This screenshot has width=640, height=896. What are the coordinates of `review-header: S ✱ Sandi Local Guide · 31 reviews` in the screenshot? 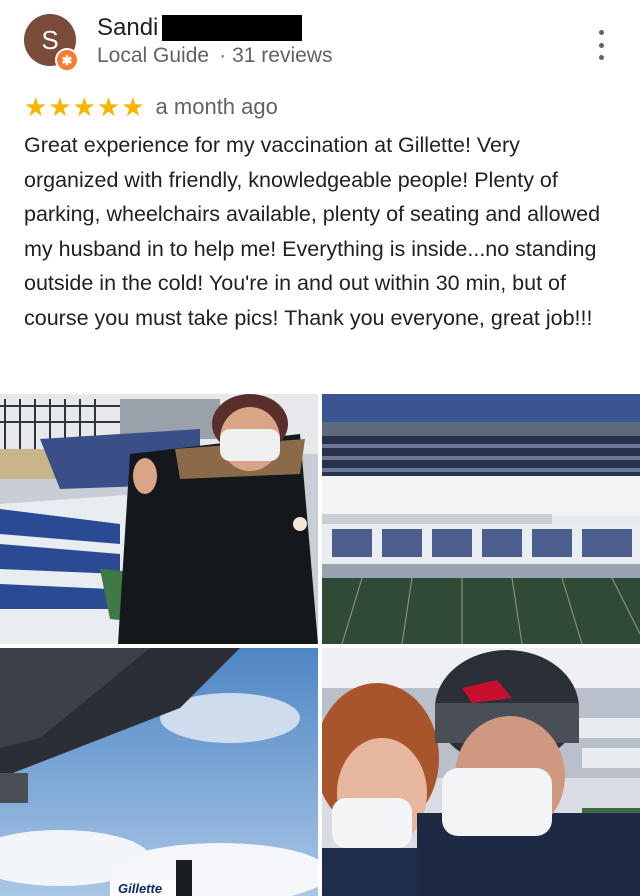 It's located at (320, 45).